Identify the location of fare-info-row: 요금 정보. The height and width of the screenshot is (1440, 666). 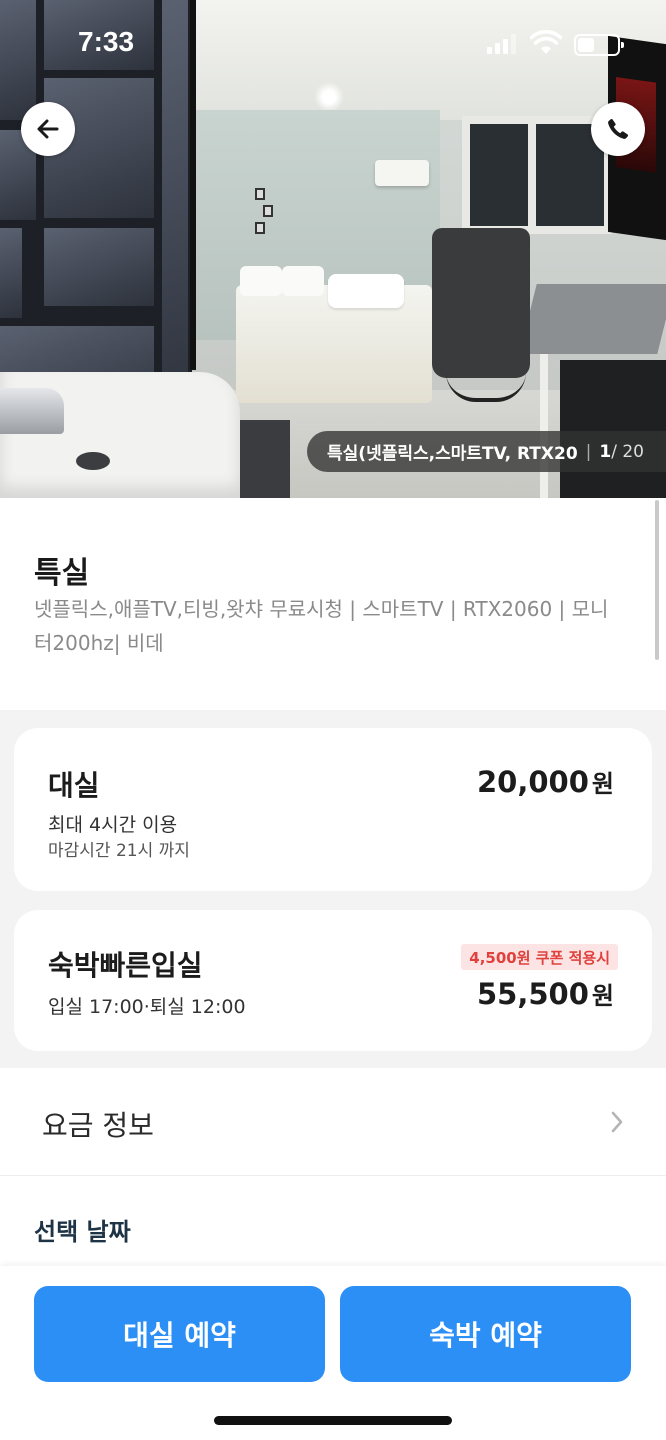
(333, 1122).